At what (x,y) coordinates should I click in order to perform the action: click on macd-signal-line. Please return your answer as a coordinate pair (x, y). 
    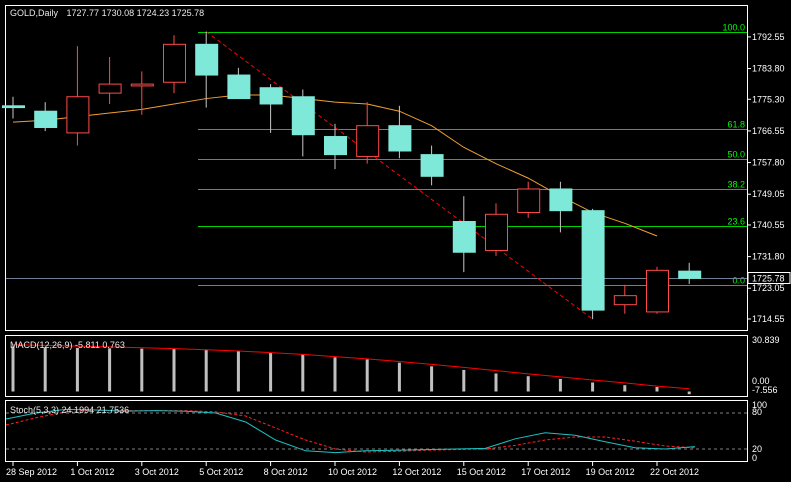
    Looking at the image, I should click on (351, 367).